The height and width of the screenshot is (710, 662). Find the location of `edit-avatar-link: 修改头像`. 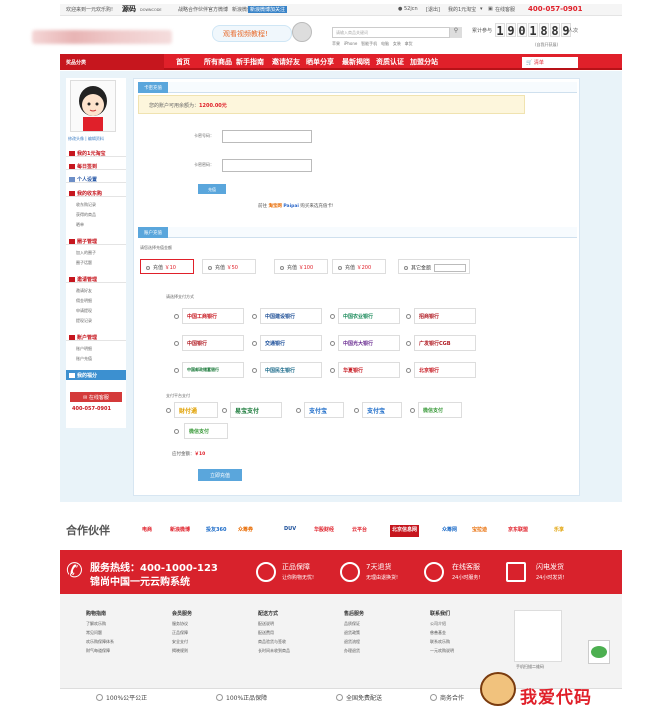

edit-avatar-link: 修改头像 is located at coordinates (76, 138).